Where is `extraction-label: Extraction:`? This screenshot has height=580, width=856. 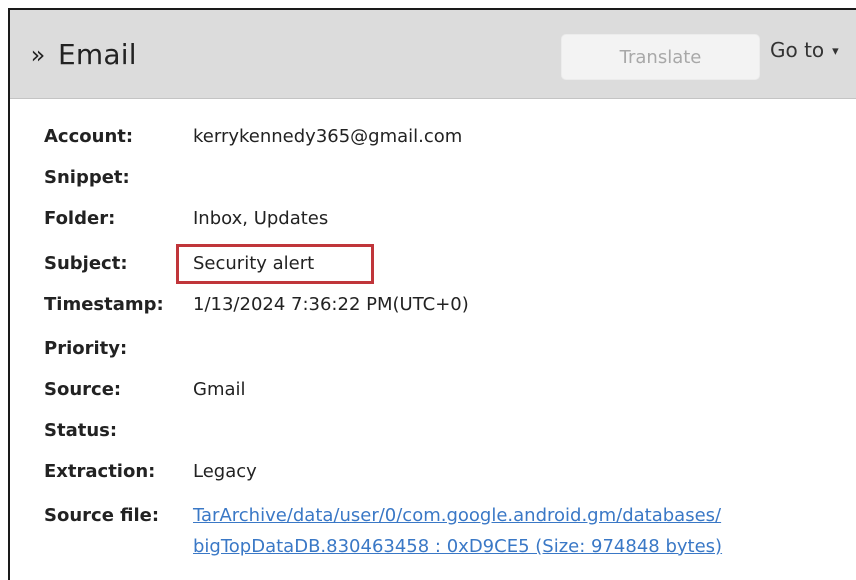 extraction-label: Extraction: is located at coordinates (100, 471).